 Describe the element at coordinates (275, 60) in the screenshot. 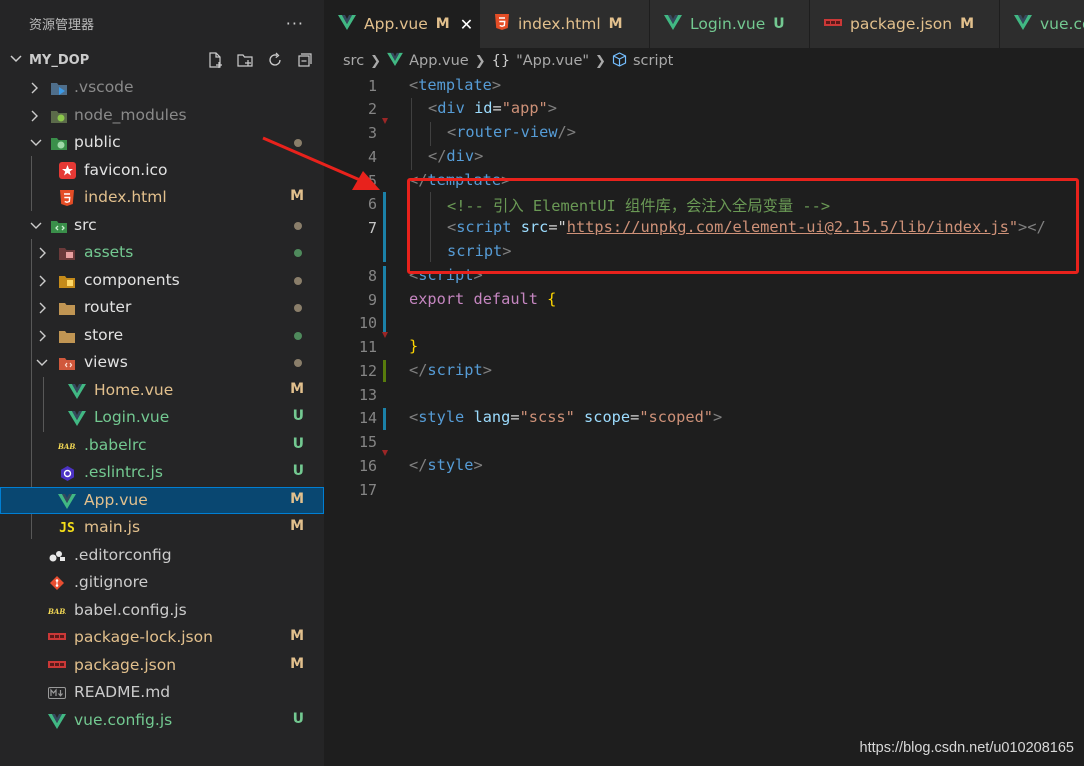

I see `refresh-icon` at that location.